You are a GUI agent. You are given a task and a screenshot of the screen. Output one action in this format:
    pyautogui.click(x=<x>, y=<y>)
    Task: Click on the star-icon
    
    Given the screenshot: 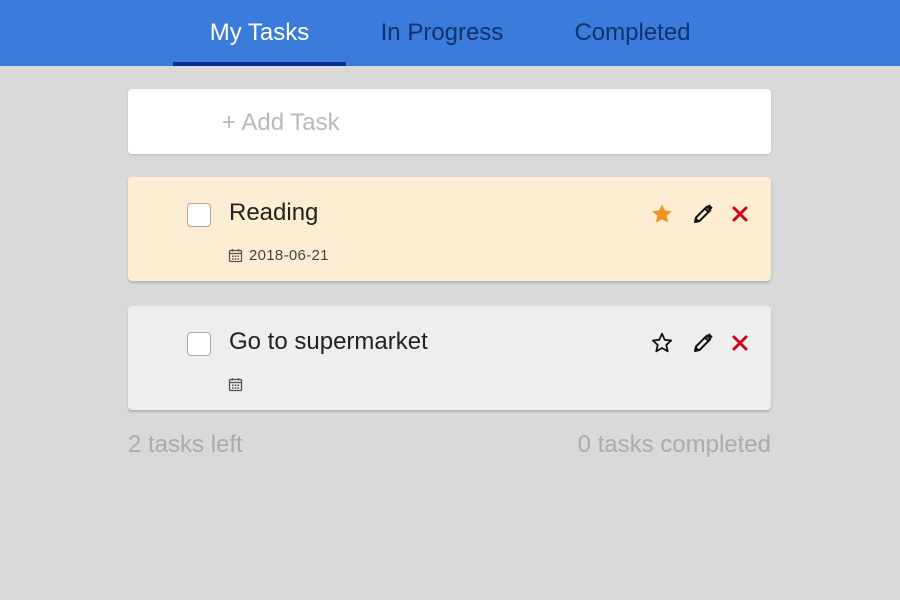 What is the action you would take?
    pyautogui.click(x=662, y=213)
    